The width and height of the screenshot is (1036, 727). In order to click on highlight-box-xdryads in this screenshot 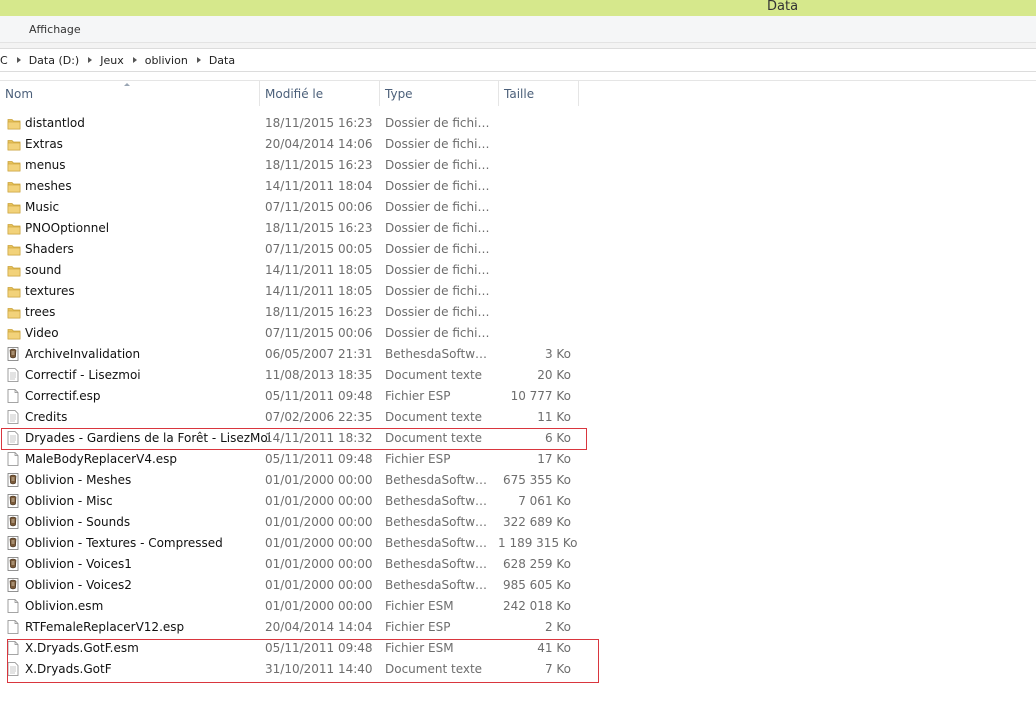, I will do `click(303, 661)`.